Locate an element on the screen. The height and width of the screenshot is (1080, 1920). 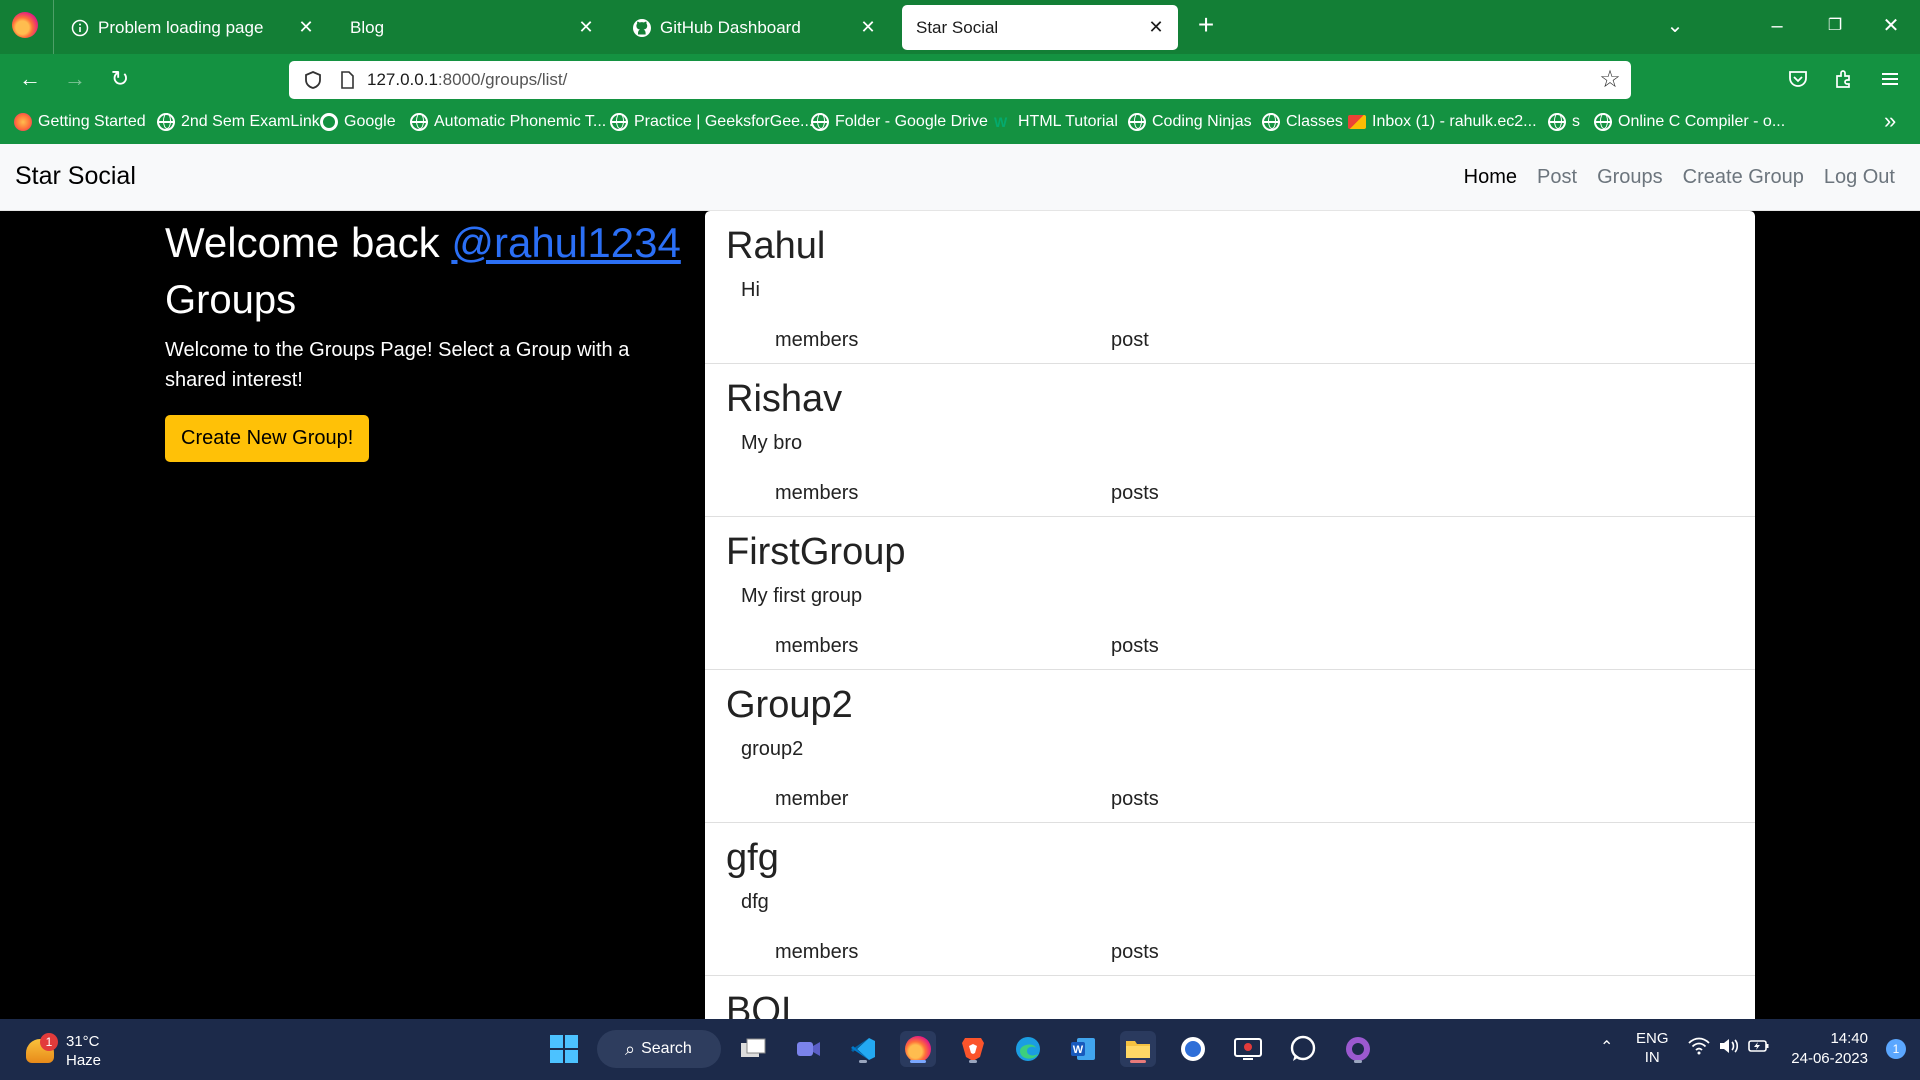
bookmark-classes: Classes is located at coordinates (1302, 122).